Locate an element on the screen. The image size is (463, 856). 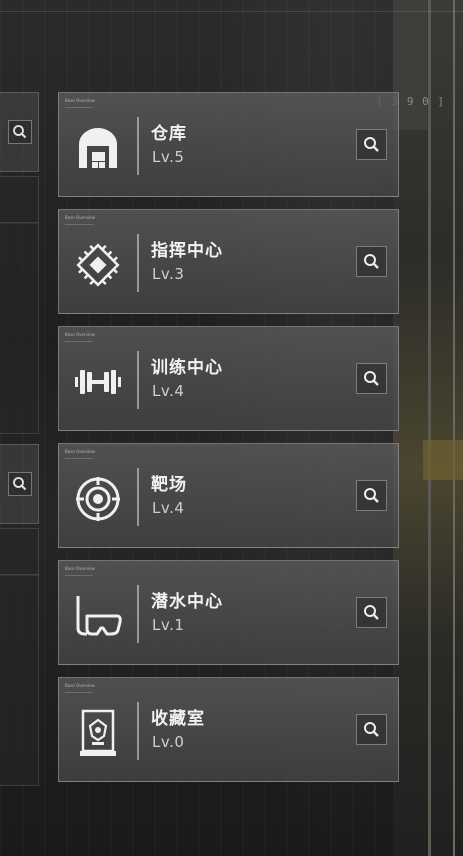
building-level: Lv.0 is located at coordinates (168, 742).